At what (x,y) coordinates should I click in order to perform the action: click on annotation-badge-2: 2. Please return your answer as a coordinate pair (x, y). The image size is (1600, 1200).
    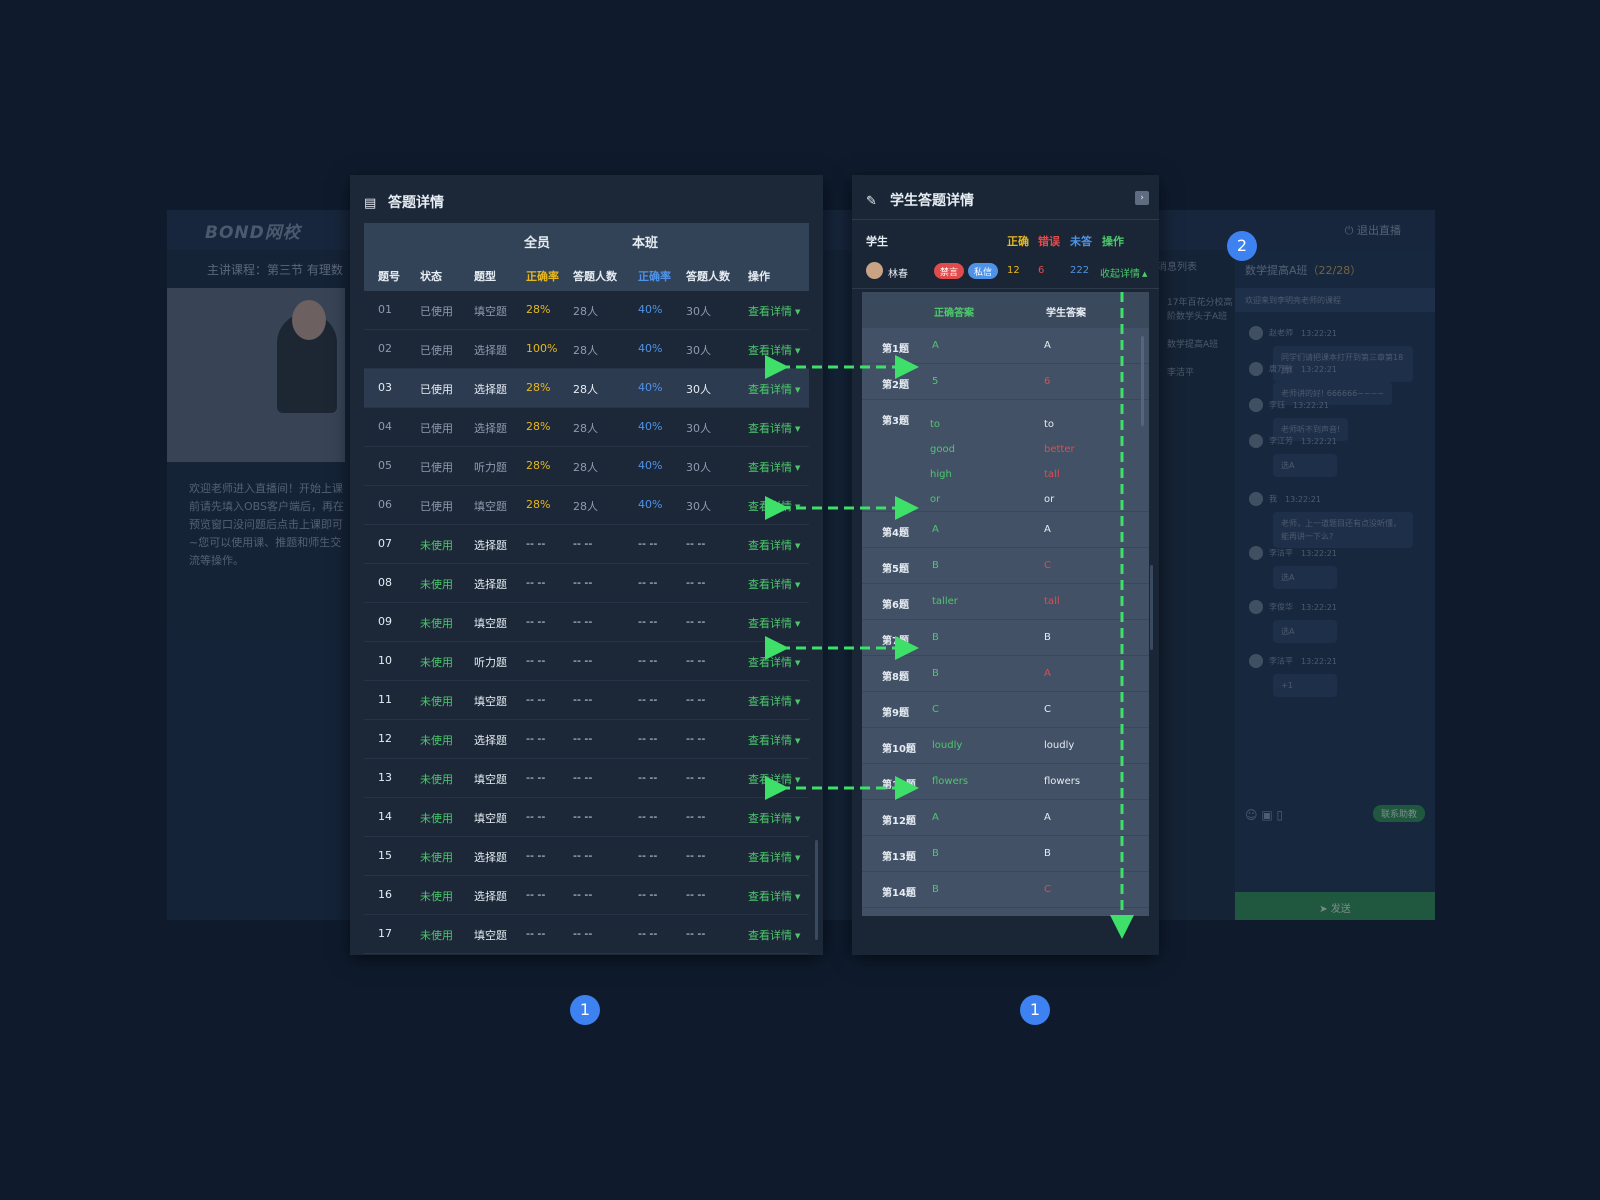
    Looking at the image, I should click on (1242, 246).